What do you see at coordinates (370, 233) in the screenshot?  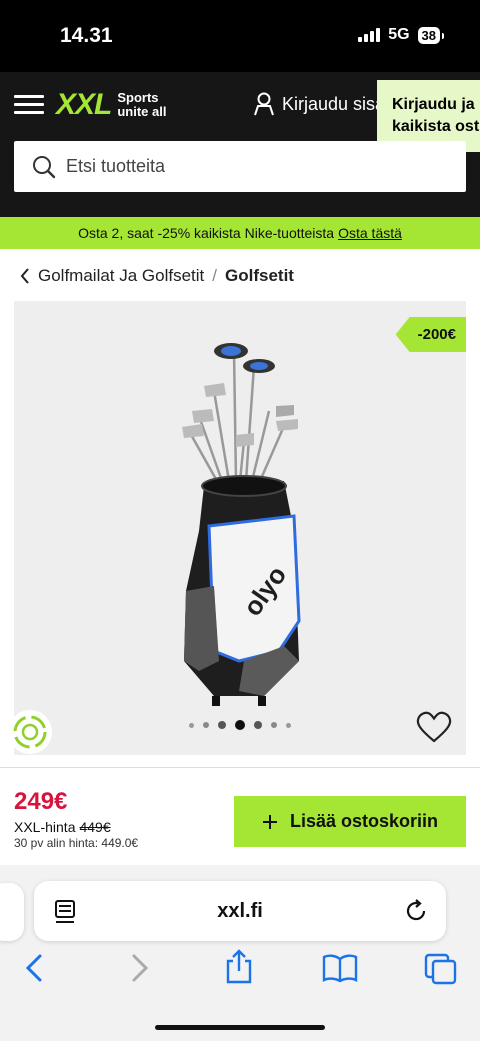 I see `promo-link: Osta tästä` at bounding box center [370, 233].